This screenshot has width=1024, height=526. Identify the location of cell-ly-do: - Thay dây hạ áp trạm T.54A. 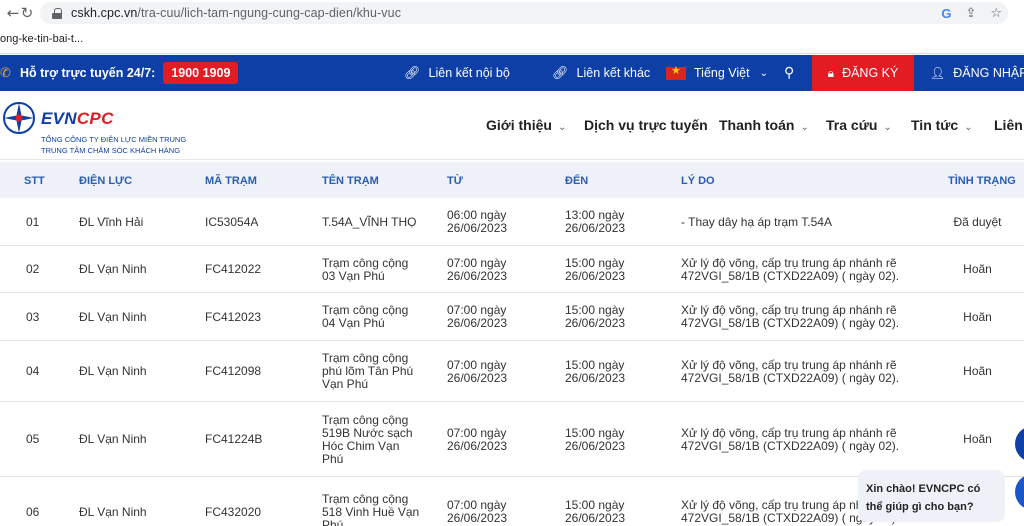
(756, 222).